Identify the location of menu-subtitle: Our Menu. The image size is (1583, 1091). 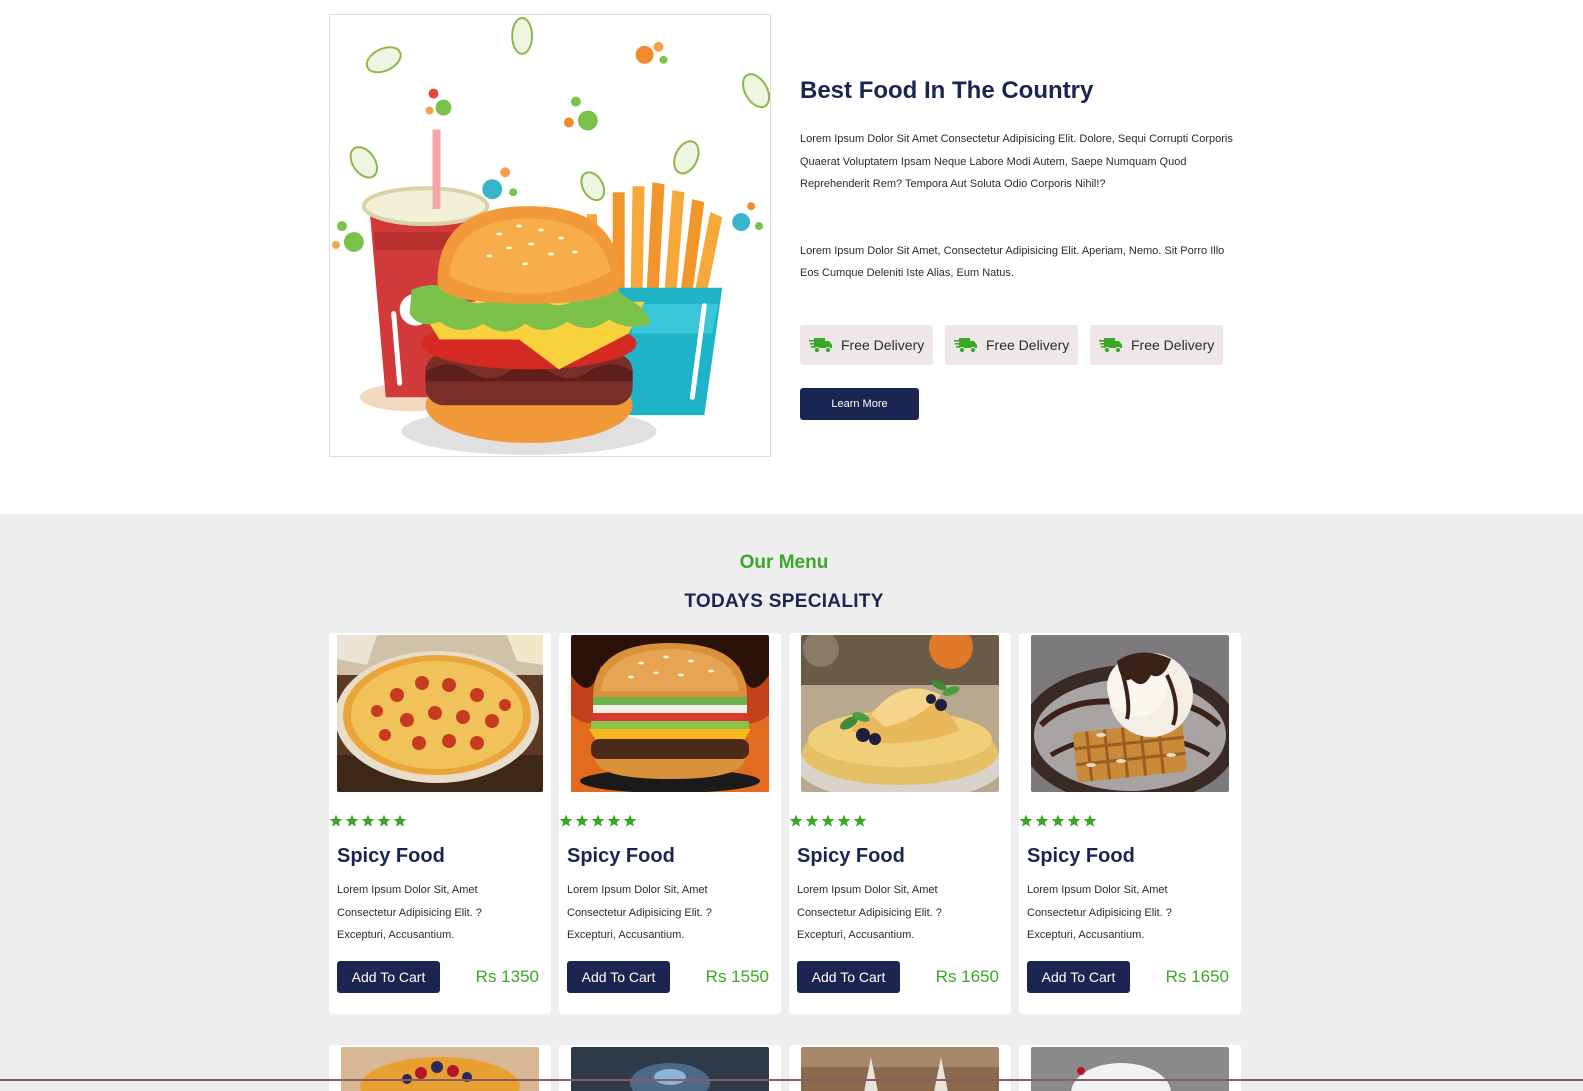
(784, 562).